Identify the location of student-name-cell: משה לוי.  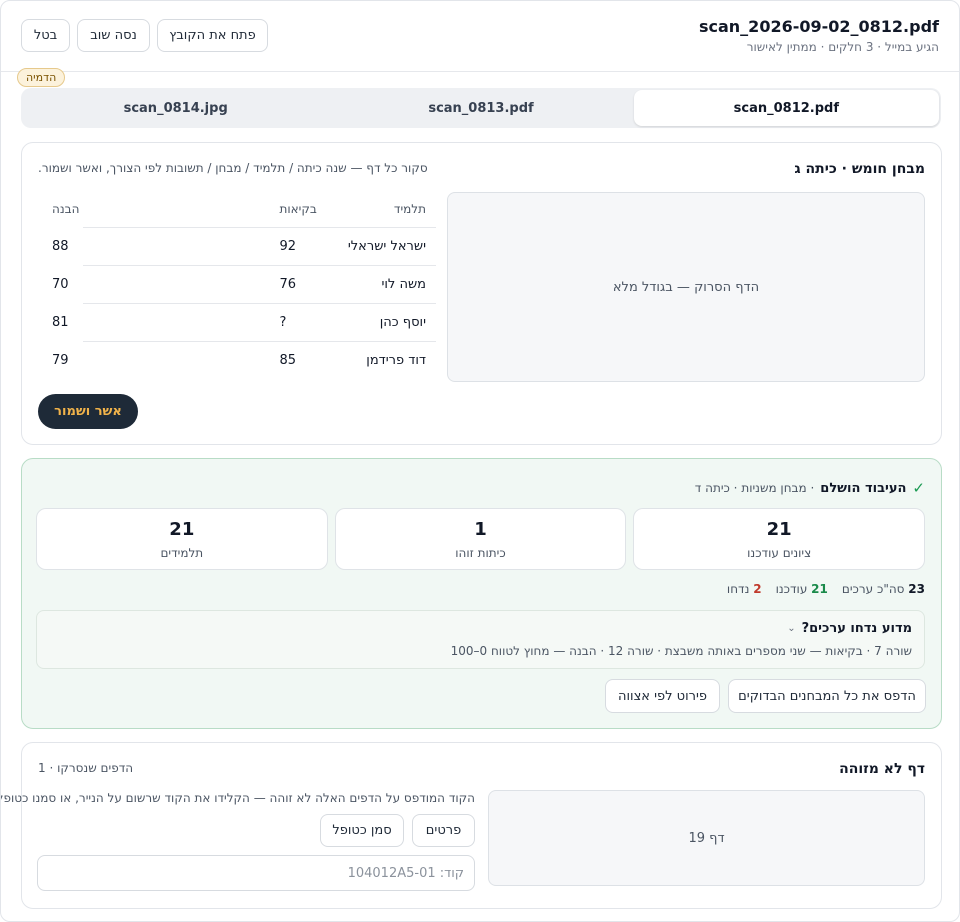
(387, 284).